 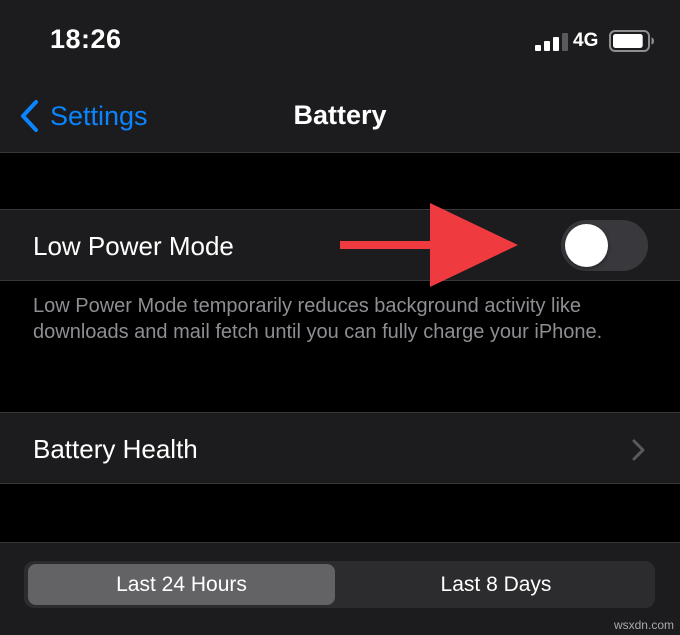 What do you see at coordinates (643, 625) in the screenshot?
I see `watermark: wsxdn.com` at bounding box center [643, 625].